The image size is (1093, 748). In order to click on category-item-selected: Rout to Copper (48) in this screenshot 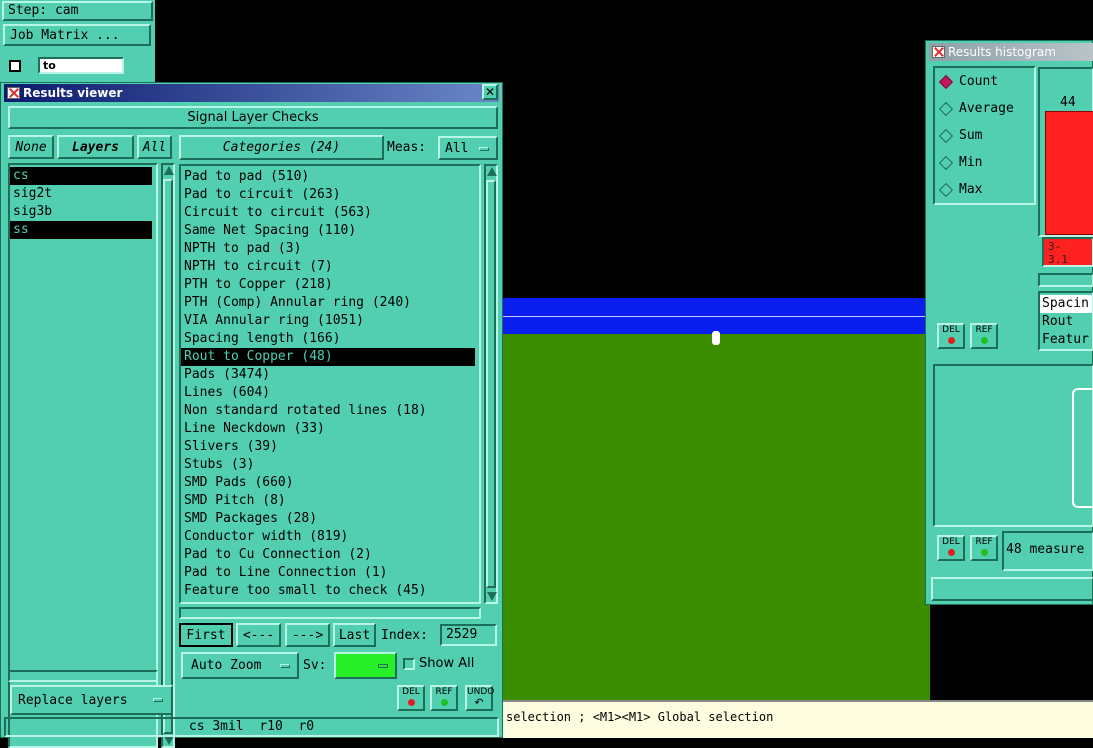, I will do `click(328, 357)`.